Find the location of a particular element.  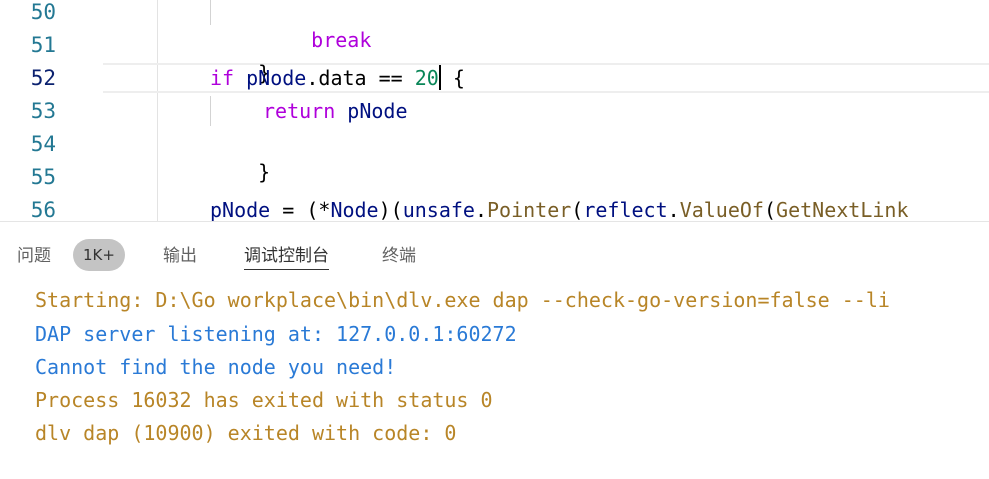

function-name: Pointer is located at coordinates (529, 209).